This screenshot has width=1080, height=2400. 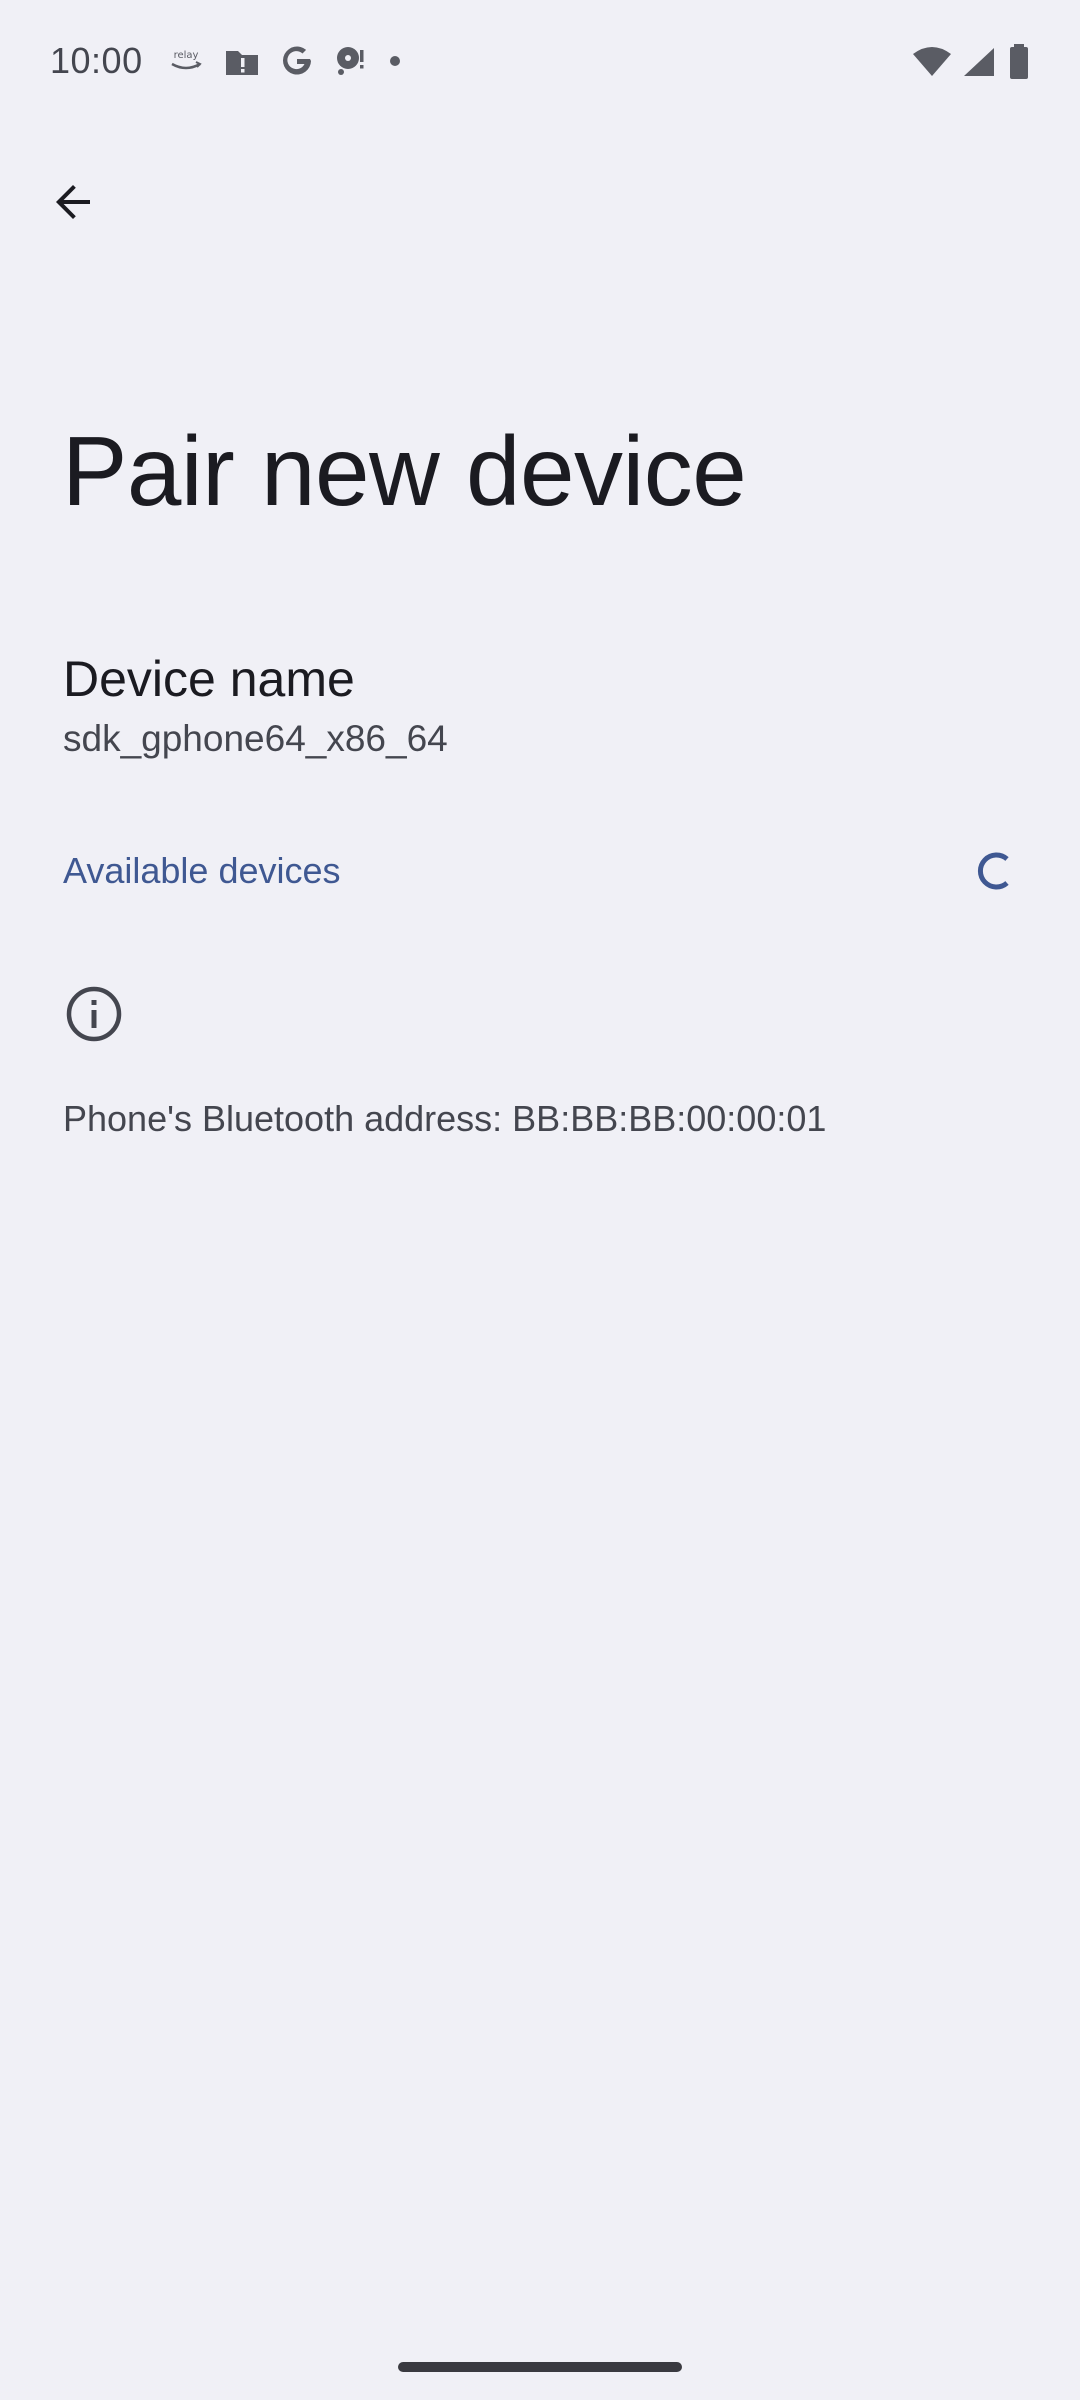 What do you see at coordinates (540, 700) in the screenshot?
I see `device-name-item: Device name sdk_gphone64_x86_64` at bounding box center [540, 700].